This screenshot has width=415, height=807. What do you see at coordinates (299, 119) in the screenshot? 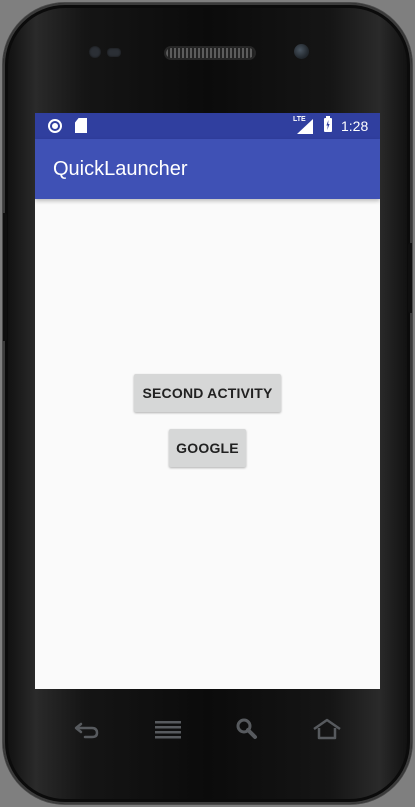
I see `lte-icon: LTE` at bounding box center [299, 119].